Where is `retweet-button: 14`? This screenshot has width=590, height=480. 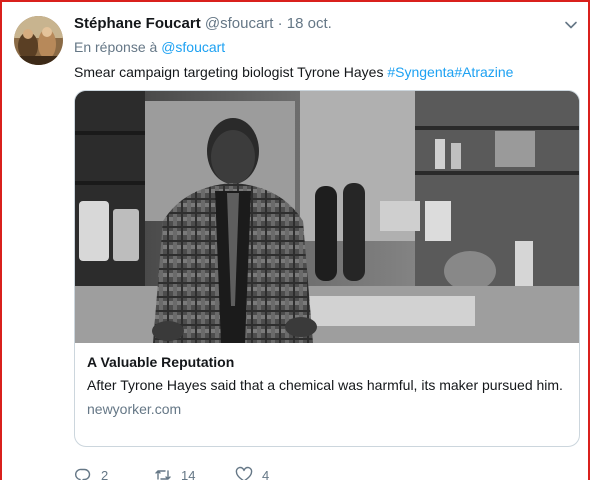 retweet-button: 14 is located at coordinates (194, 473).